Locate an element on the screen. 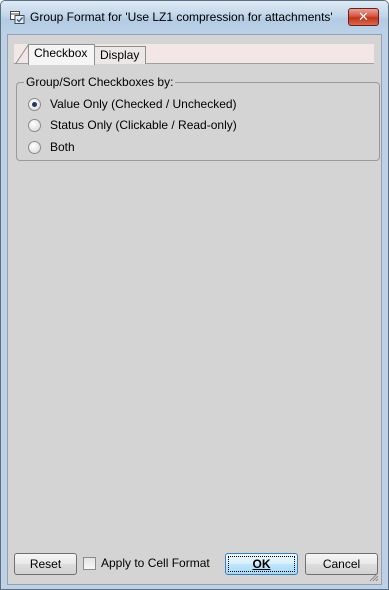 Image resolution: width=389 pixels, height=590 pixels. close-icon: ✕ is located at coordinates (363, 16).